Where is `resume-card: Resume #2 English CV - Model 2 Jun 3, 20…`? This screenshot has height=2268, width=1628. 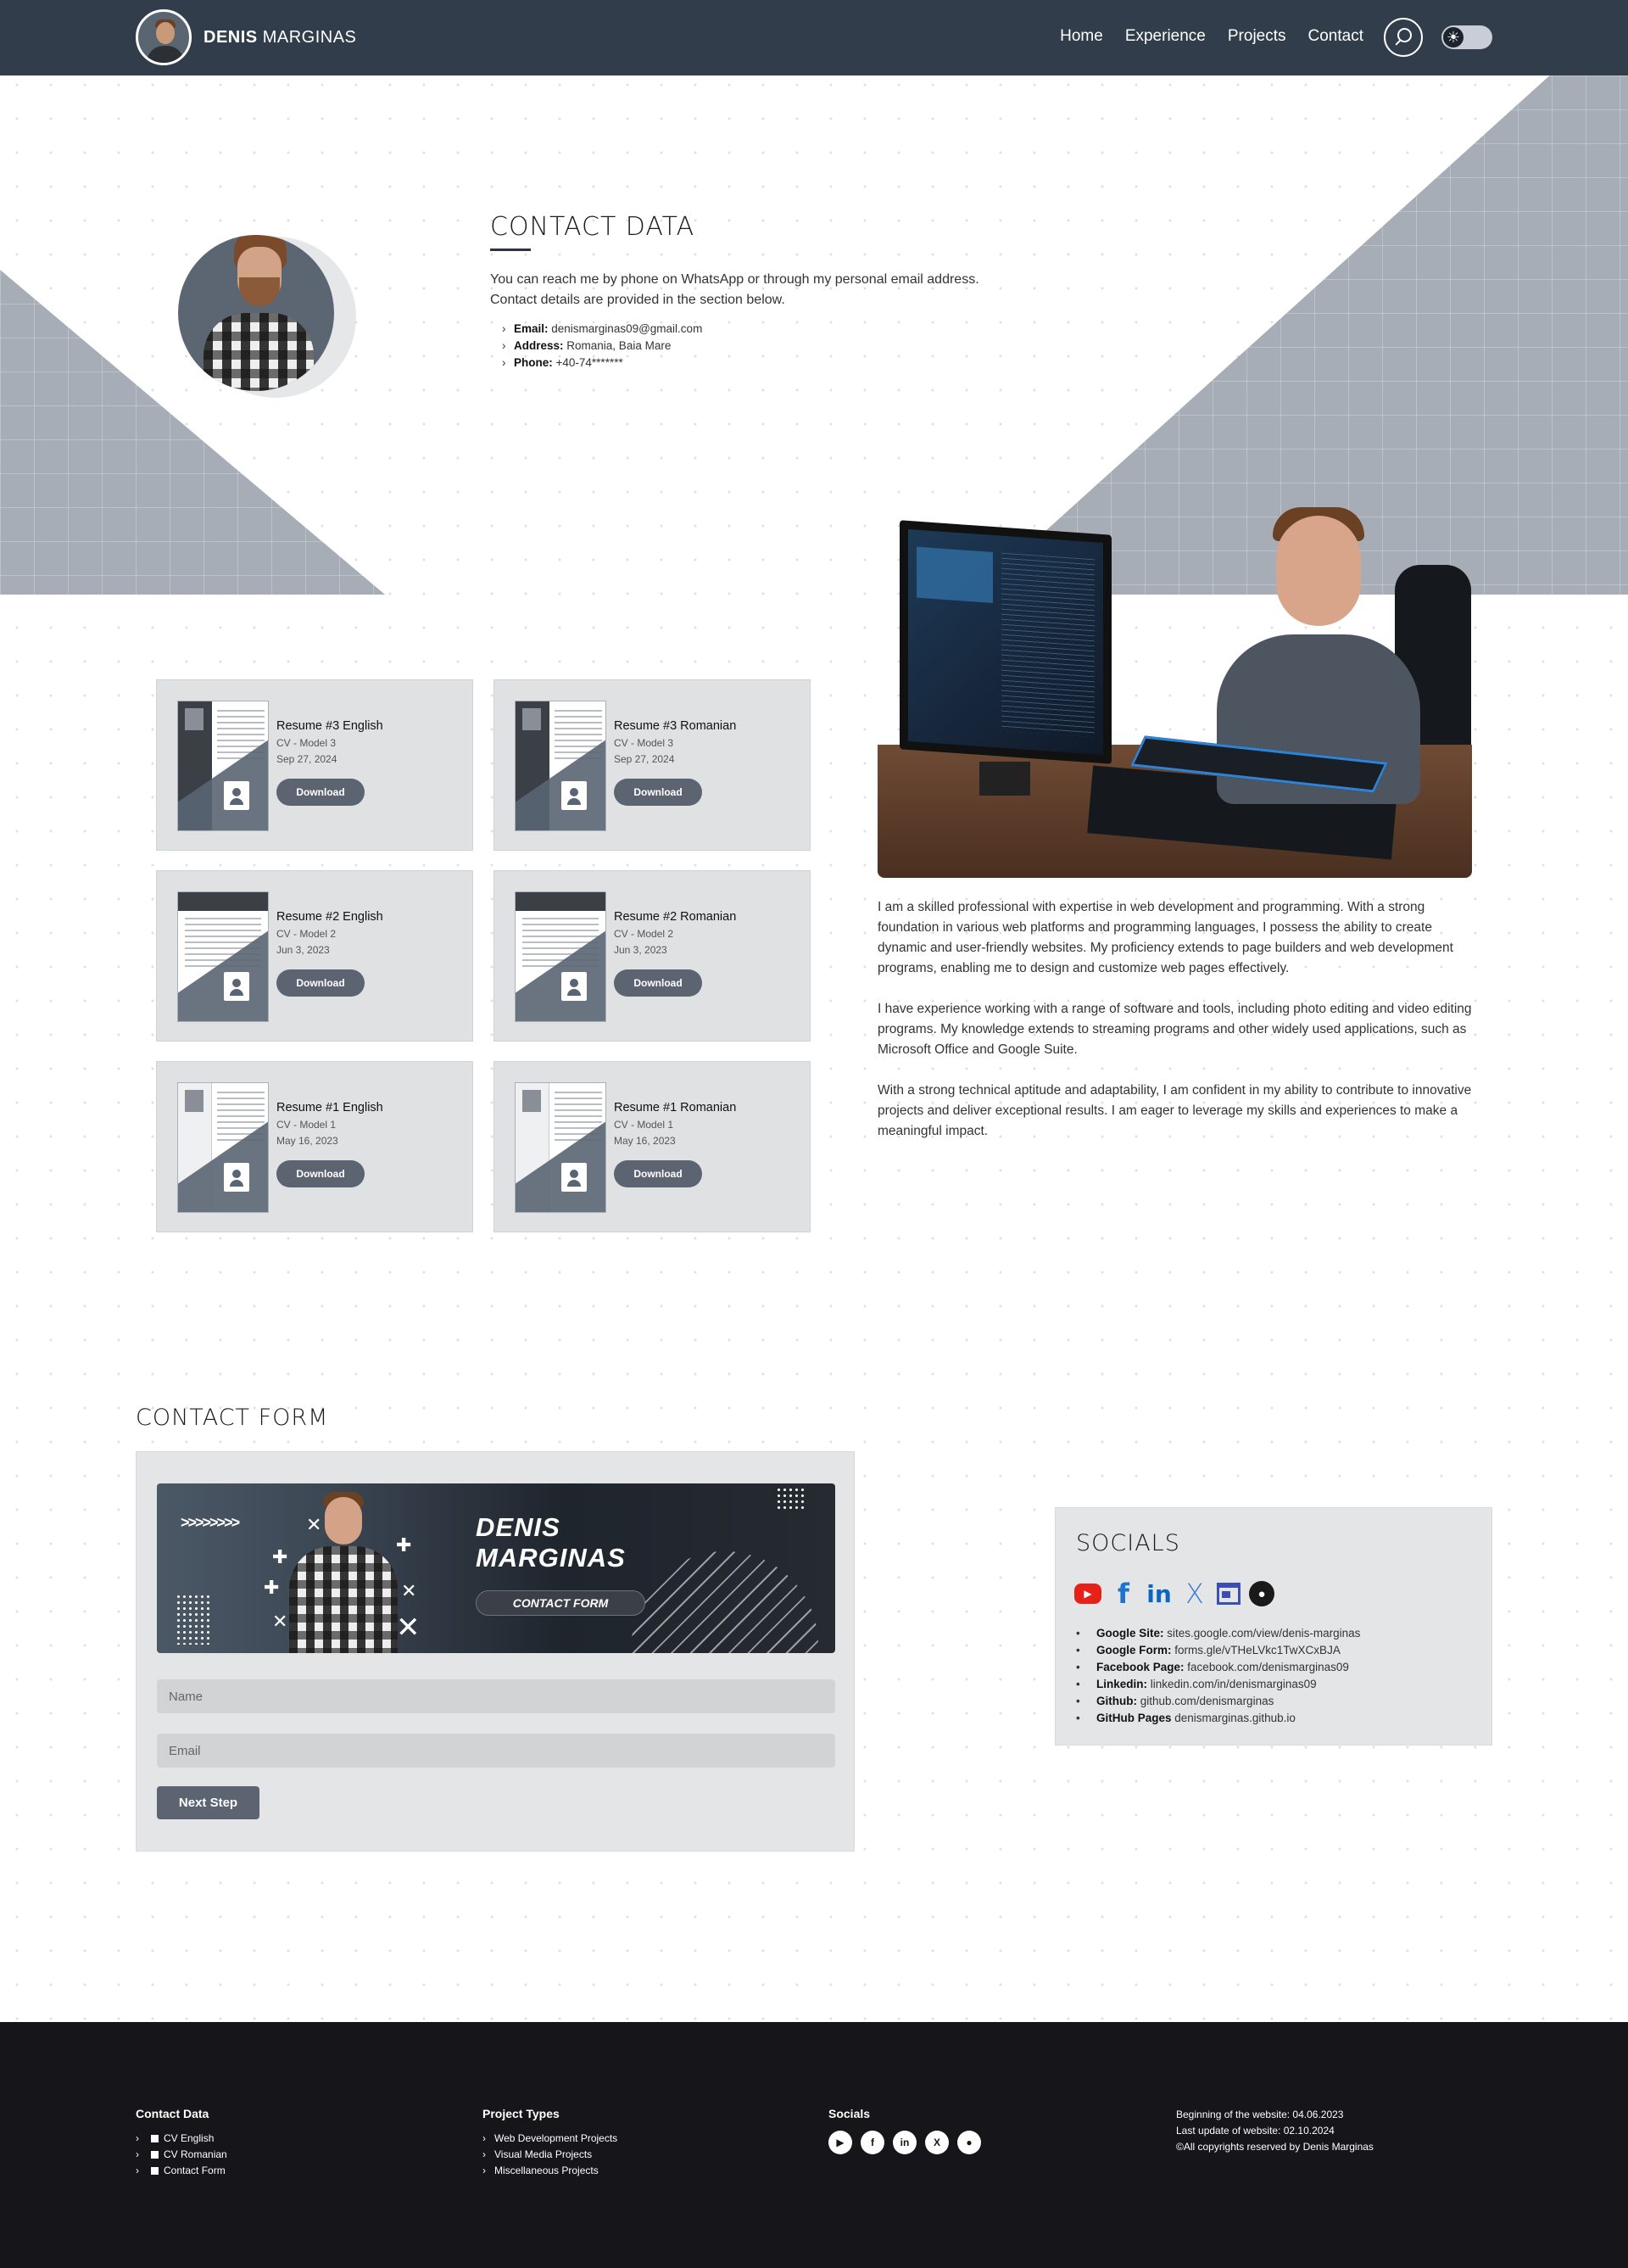 resume-card: Resume #2 English CV - Model 2 Jun 3, 20… is located at coordinates (314, 956).